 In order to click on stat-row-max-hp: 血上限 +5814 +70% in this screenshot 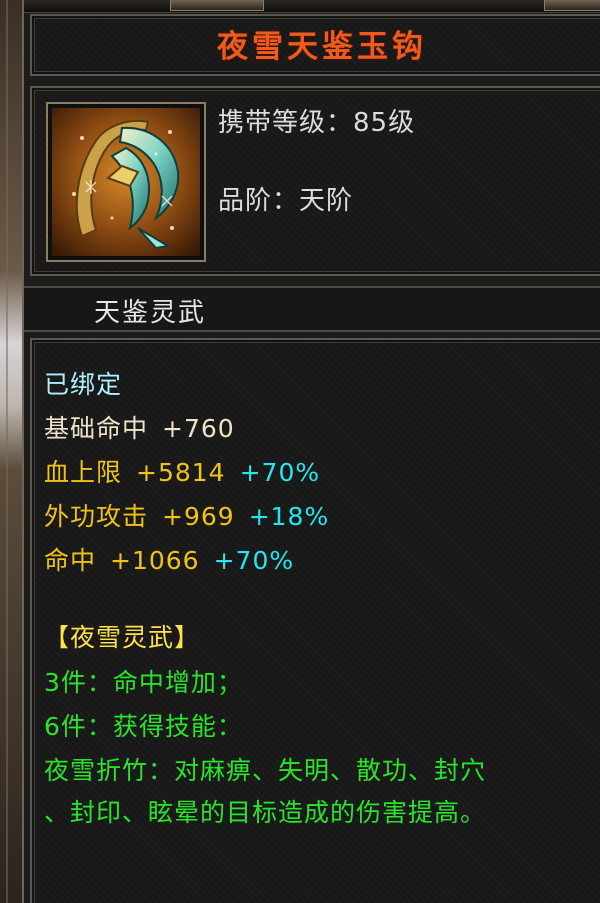, I will do `click(182, 473)`.